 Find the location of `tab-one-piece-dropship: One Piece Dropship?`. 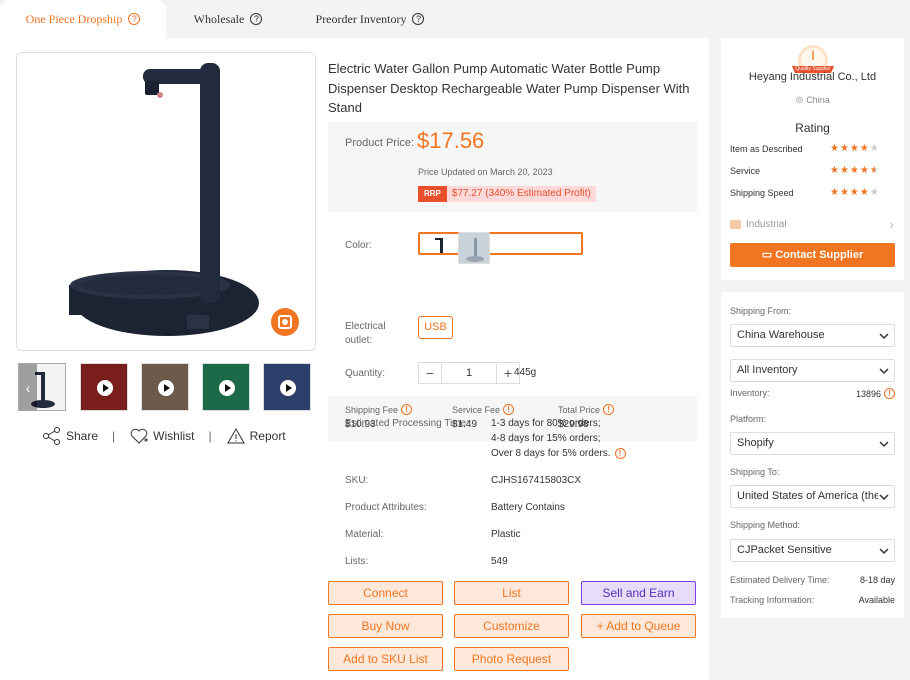

tab-one-piece-dropship: One Piece Dropship? is located at coordinates (83, 19).